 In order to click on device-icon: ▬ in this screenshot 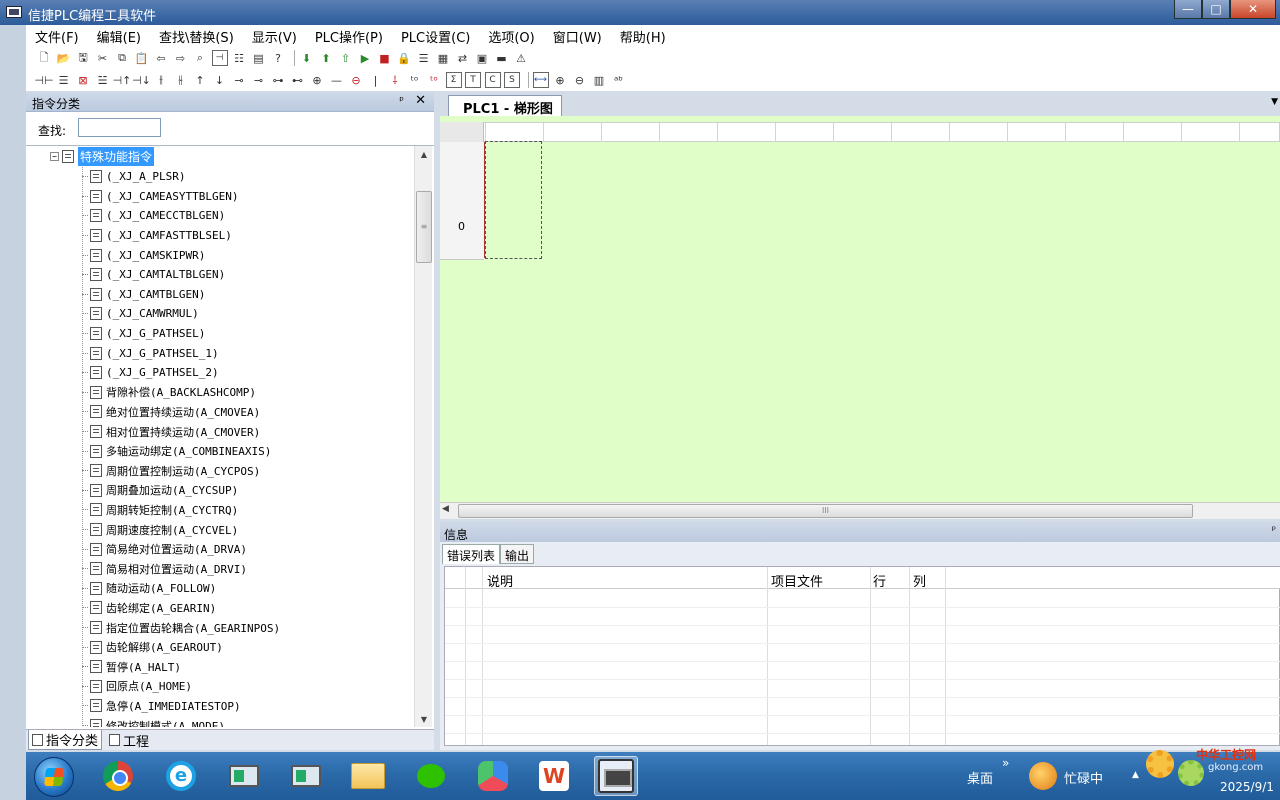, I will do `click(502, 58)`.